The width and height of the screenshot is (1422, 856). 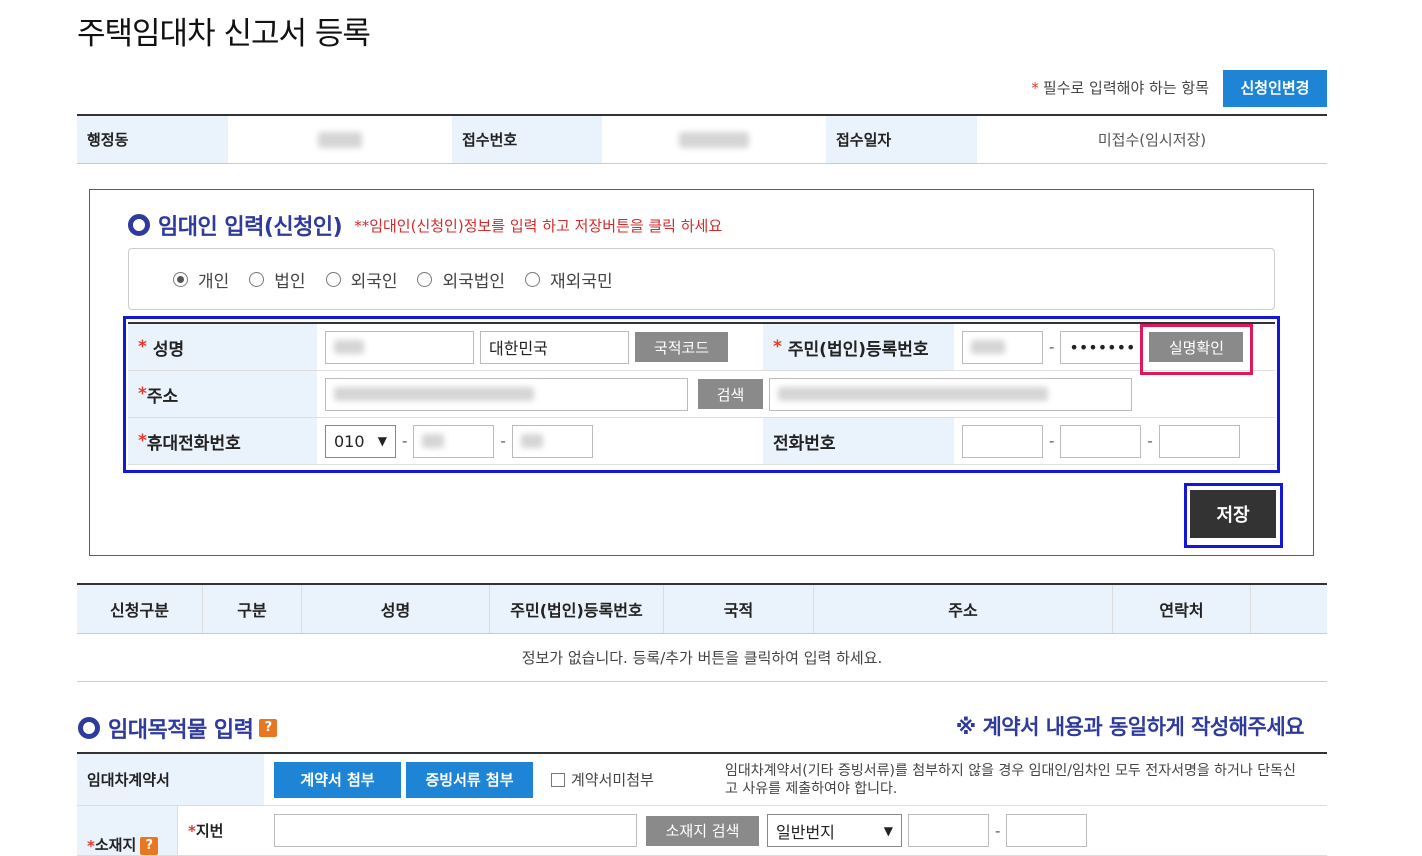 I want to click on chevron-down-icon: ▼, so click(x=888, y=830).